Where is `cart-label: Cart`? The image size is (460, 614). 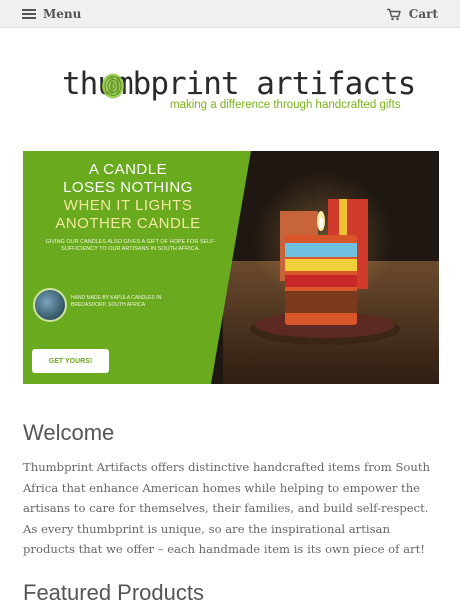
cart-label: Cart is located at coordinates (423, 14).